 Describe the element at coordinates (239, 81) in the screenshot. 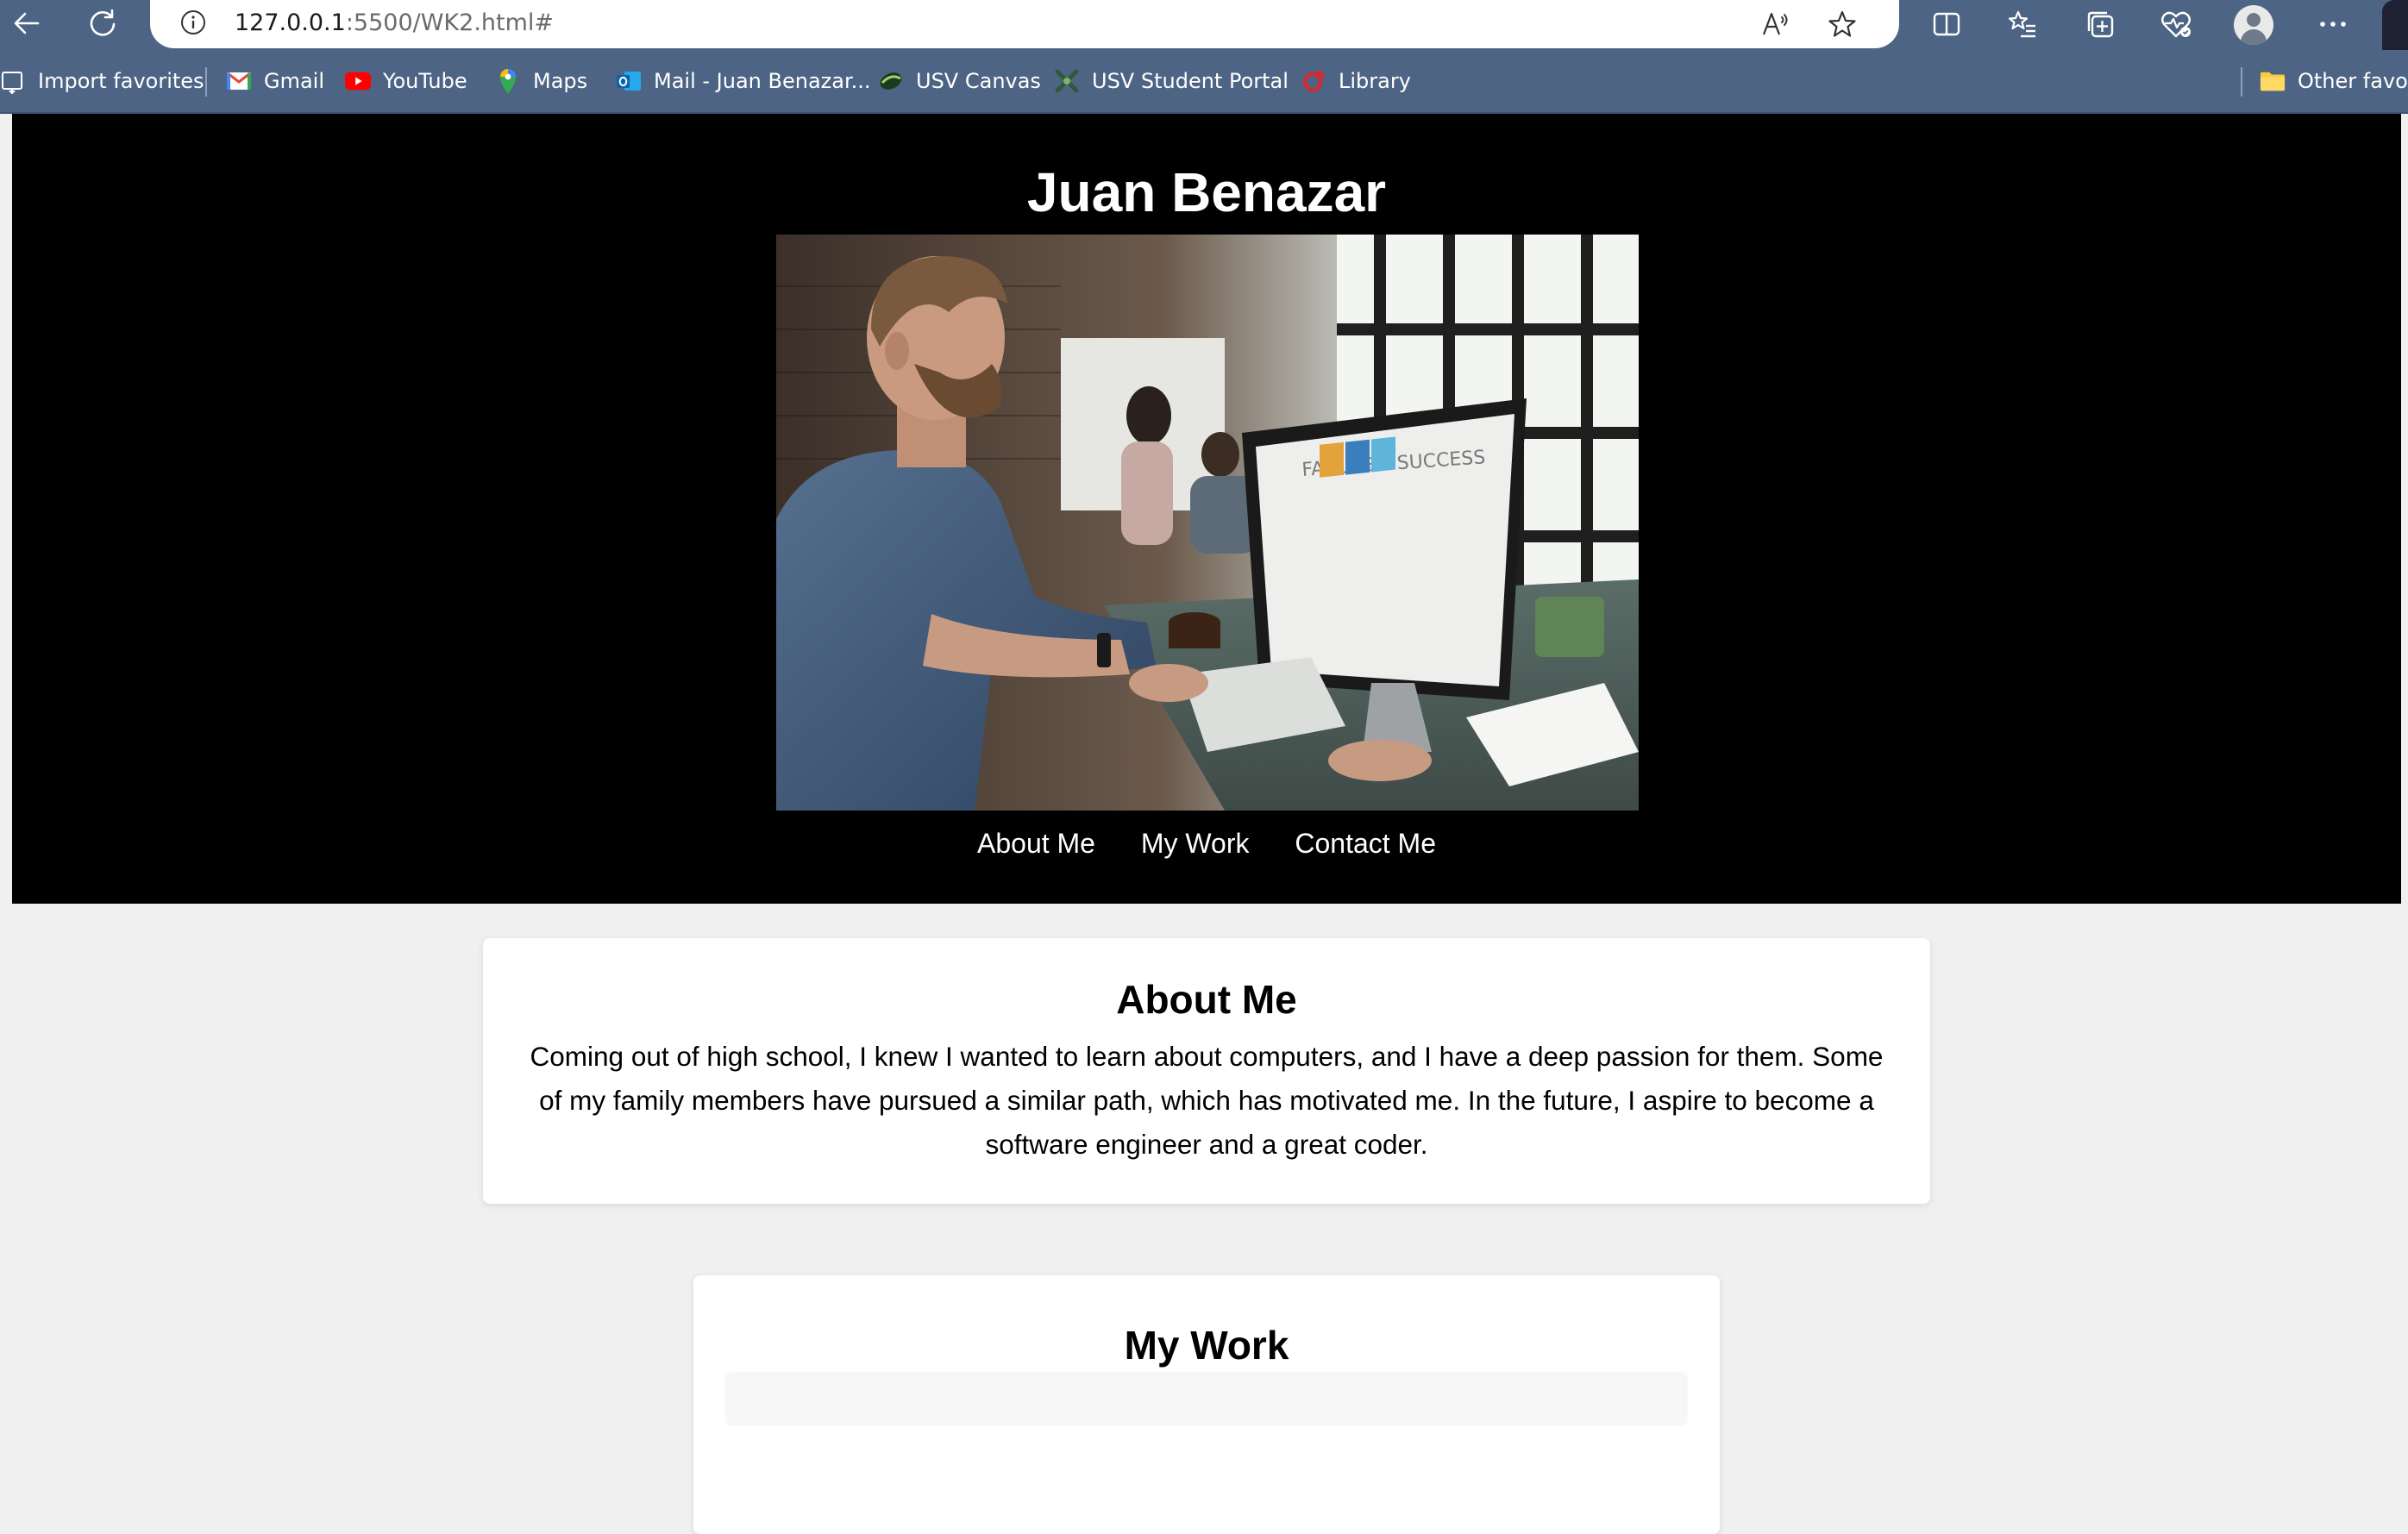

I see `gmail-icon` at that location.